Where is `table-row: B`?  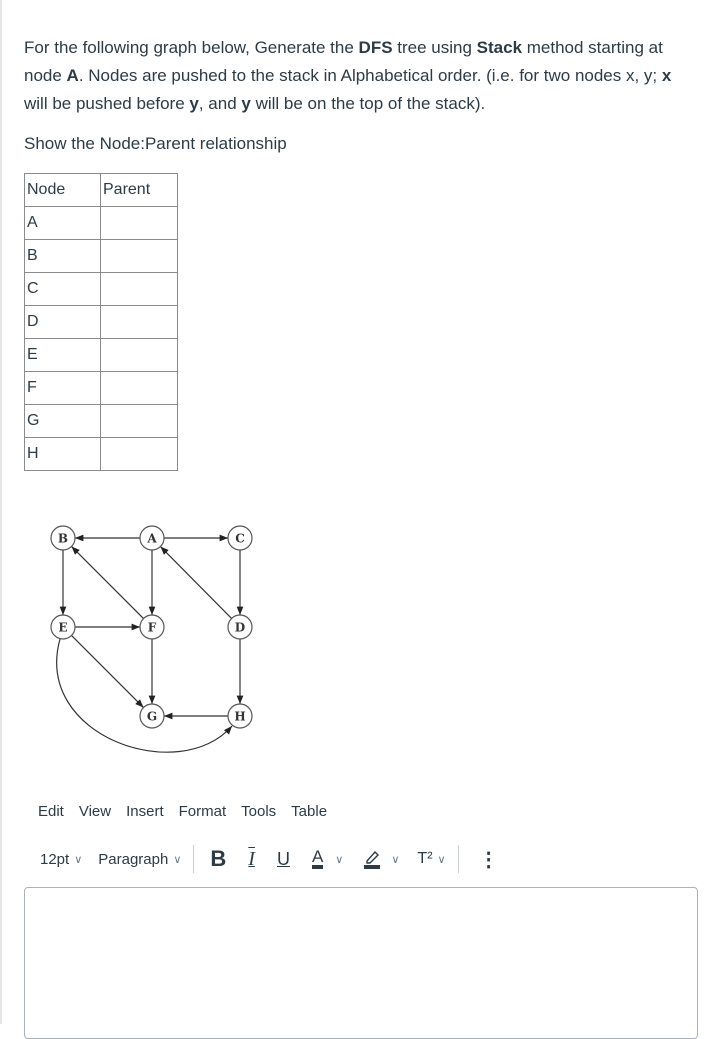 table-row: B is located at coordinates (101, 256).